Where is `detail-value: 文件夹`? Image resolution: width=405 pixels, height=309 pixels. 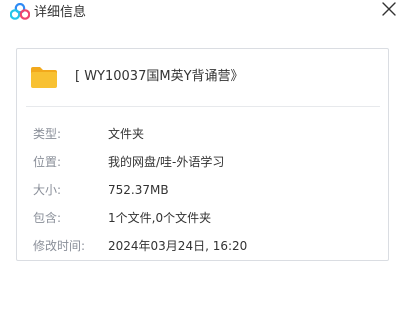 detail-value: 文件夹 is located at coordinates (126, 134).